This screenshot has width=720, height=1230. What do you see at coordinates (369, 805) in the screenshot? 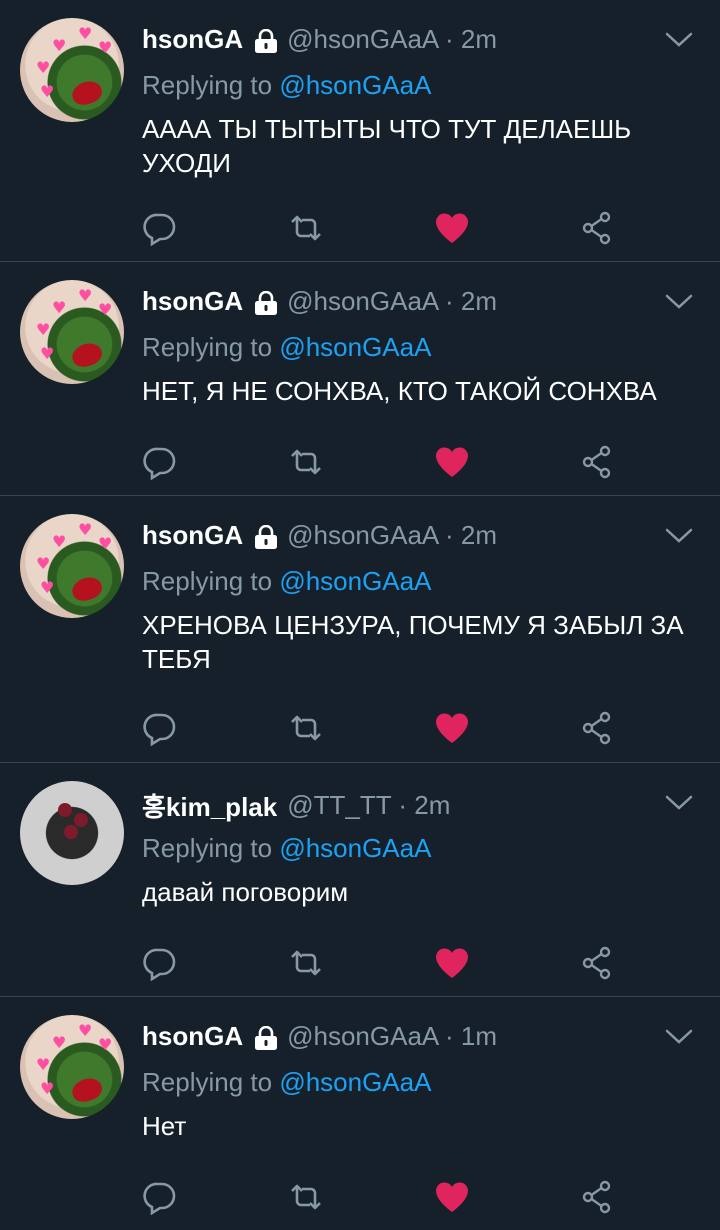
I see `handle-and-time: @TT_TT · 2m` at bounding box center [369, 805].